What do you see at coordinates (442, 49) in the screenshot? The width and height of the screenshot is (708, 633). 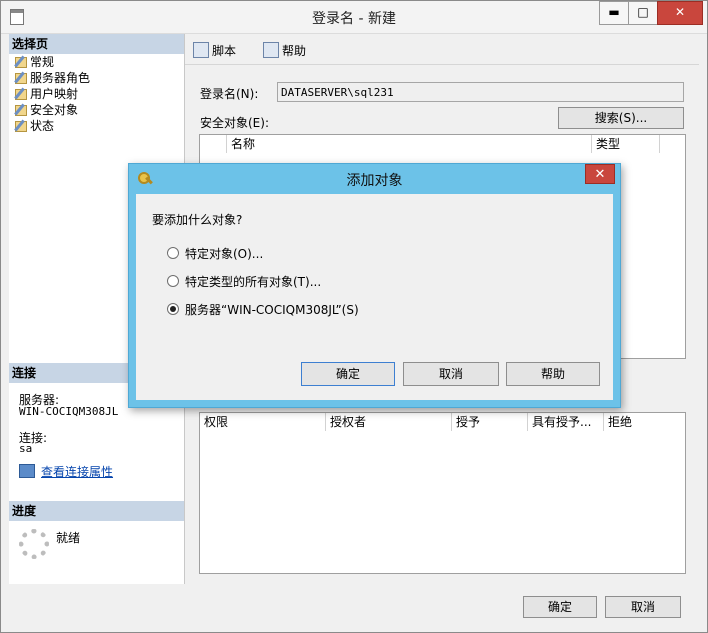 I see `toolbar: 脚本 帮助` at bounding box center [442, 49].